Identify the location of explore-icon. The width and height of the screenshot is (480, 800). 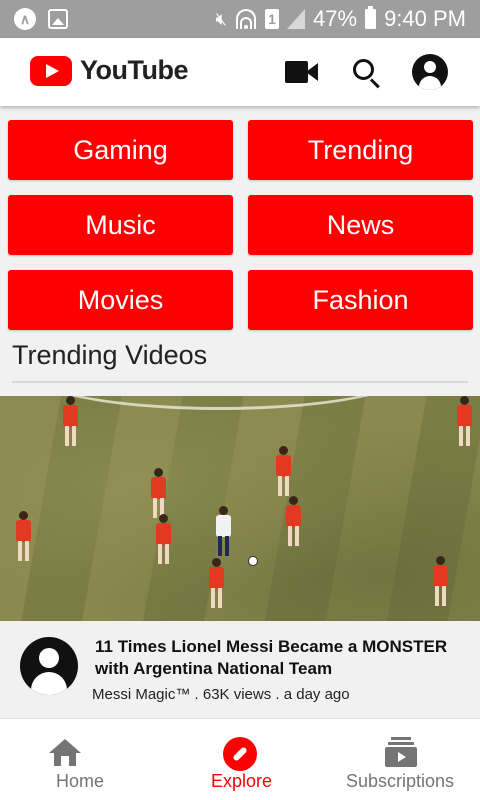
(240, 754).